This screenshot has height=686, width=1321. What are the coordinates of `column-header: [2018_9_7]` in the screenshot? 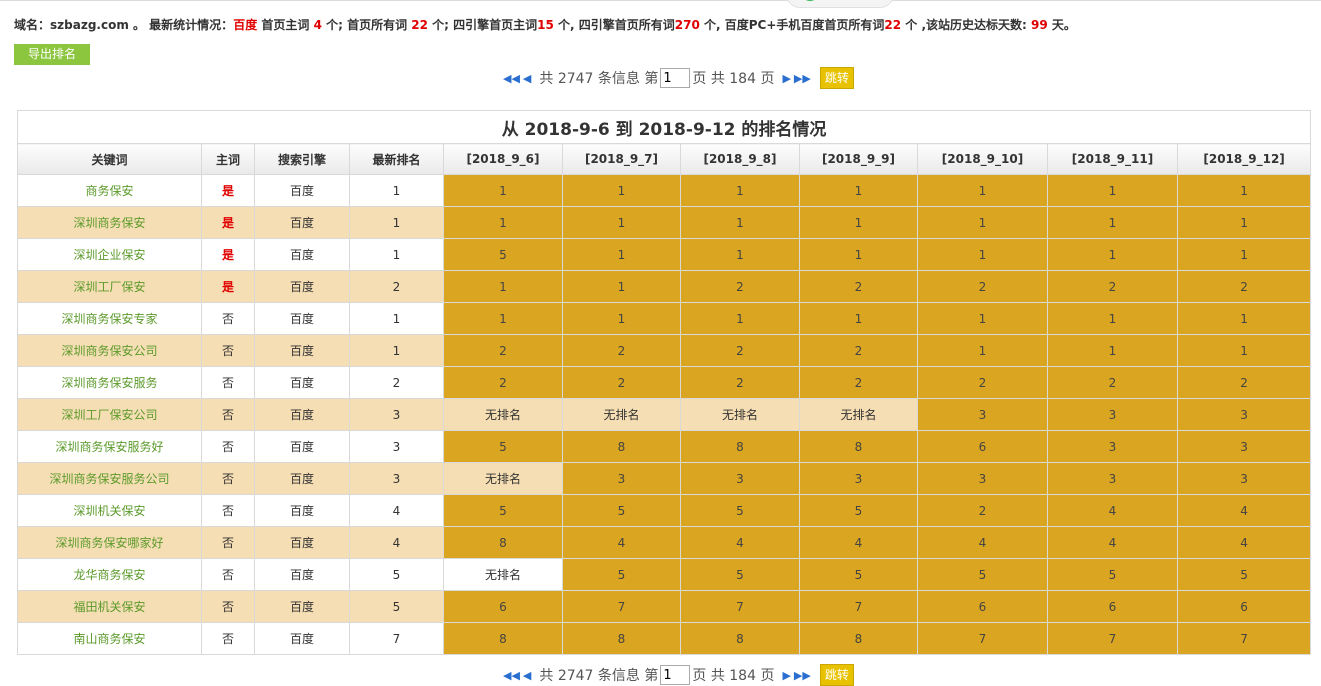 It's located at (621, 159).